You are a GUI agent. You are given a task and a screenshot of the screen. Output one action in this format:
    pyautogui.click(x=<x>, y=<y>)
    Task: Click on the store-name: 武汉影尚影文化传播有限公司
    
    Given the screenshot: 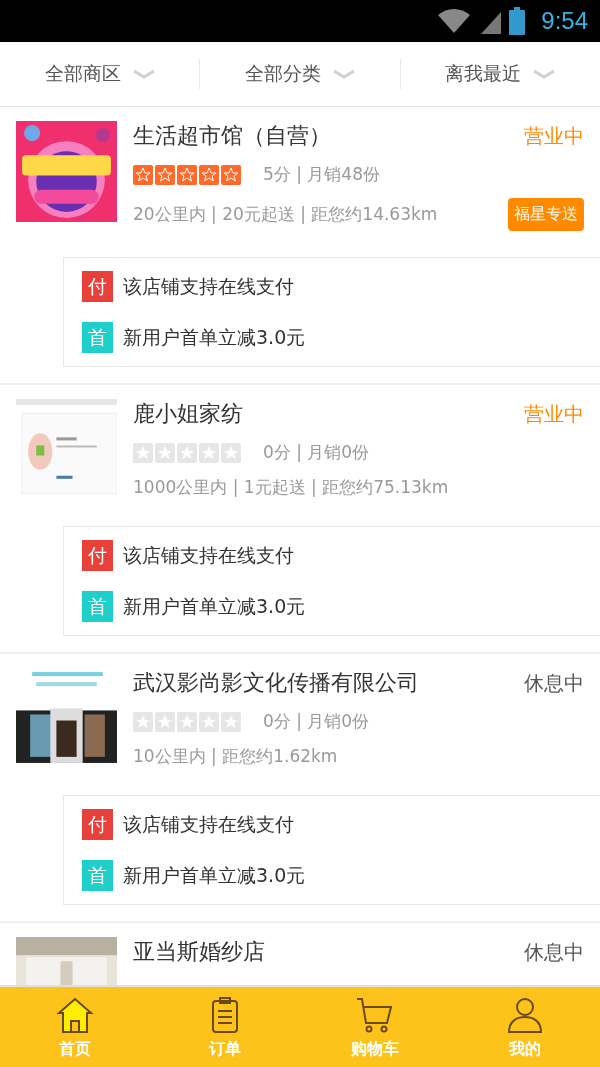 What is the action you would take?
    pyautogui.click(x=276, y=683)
    